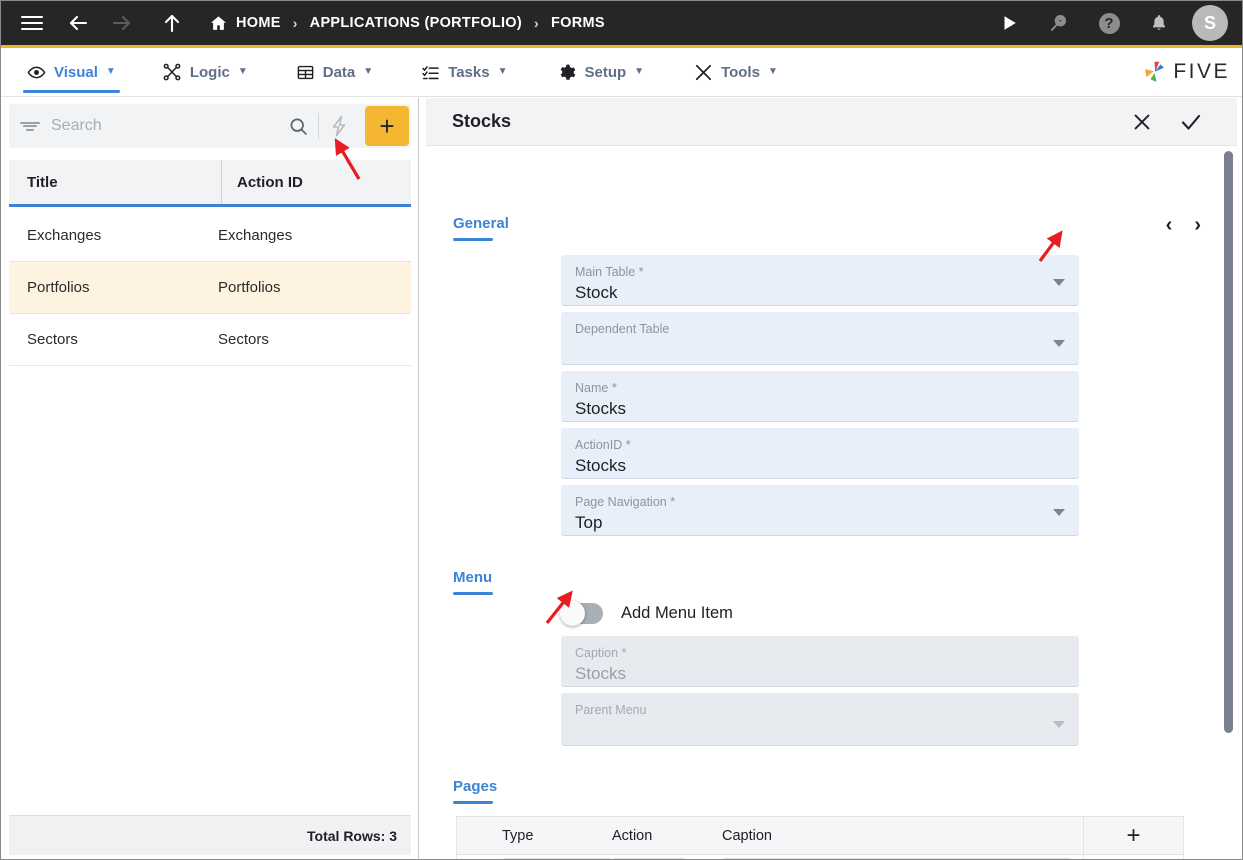  I want to click on gear-icon, so click(566, 72).